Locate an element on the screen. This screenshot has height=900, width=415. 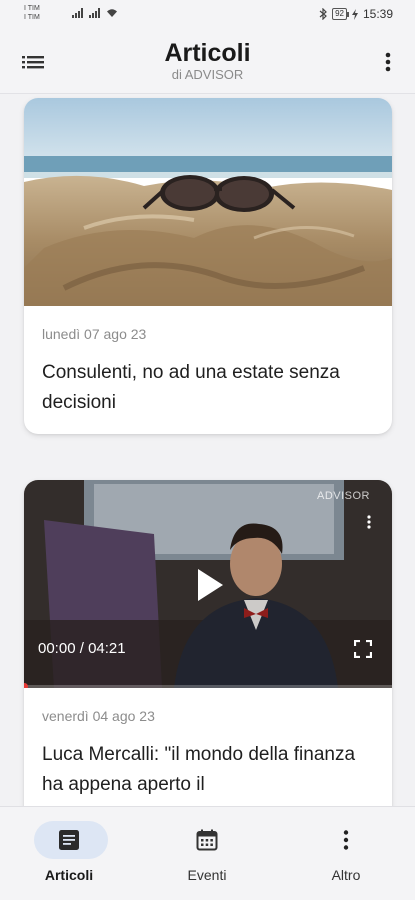
page-subtitle: di ADVISOR is located at coordinates (207, 74).